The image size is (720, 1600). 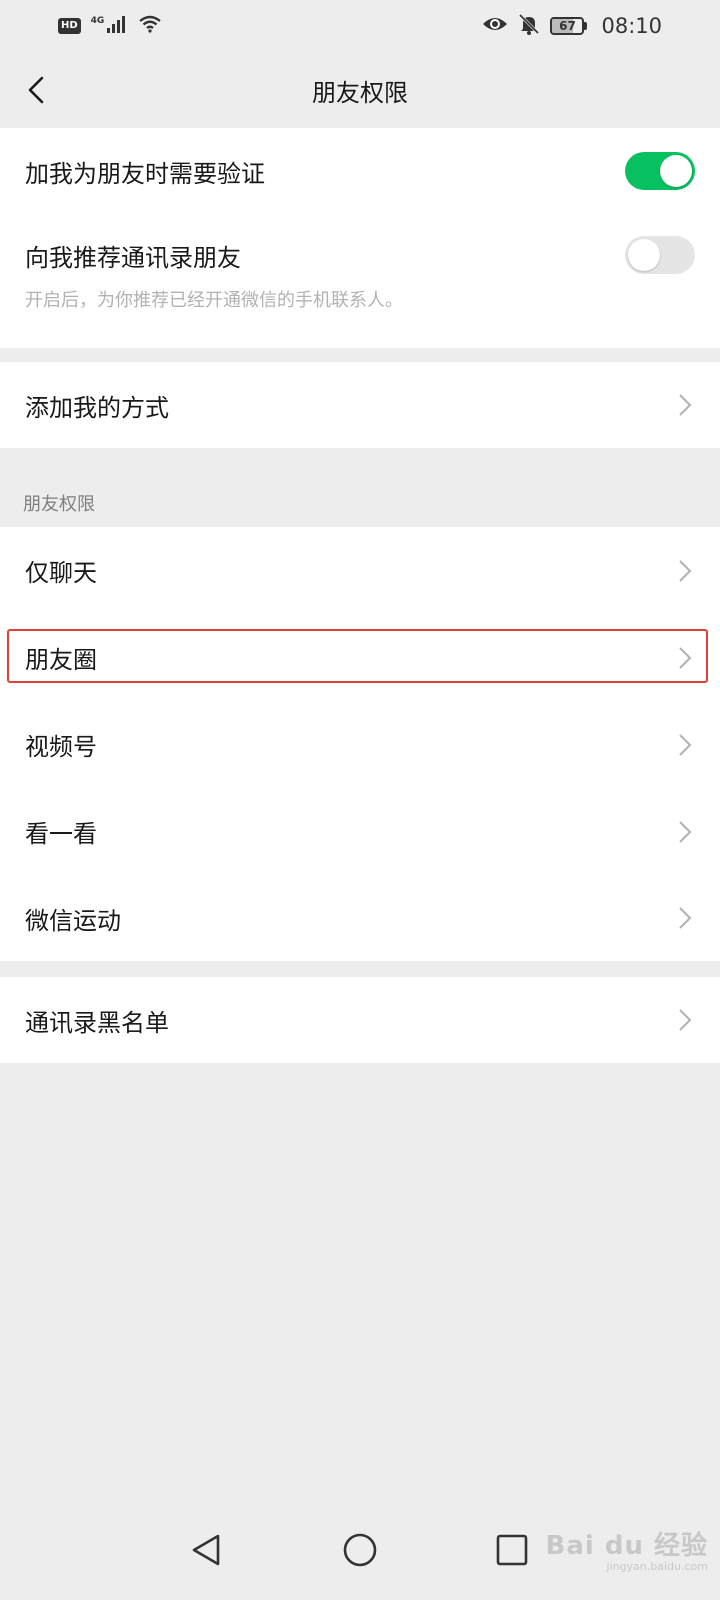 I want to click on hd-badge: HD, so click(x=69, y=26).